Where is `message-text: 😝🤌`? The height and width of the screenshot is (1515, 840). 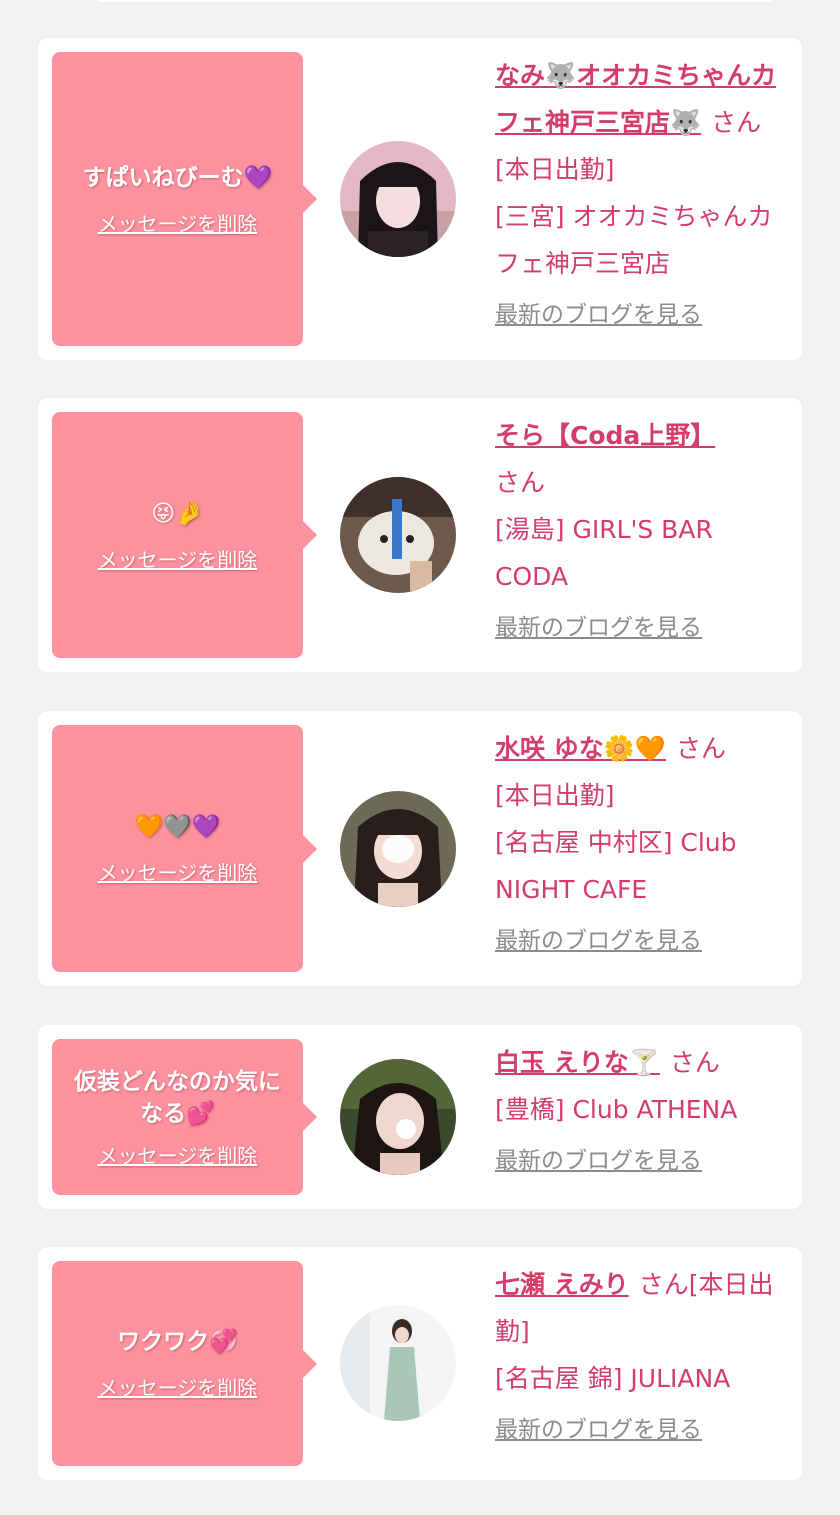
message-text: 😝🤌 is located at coordinates (177, 513).